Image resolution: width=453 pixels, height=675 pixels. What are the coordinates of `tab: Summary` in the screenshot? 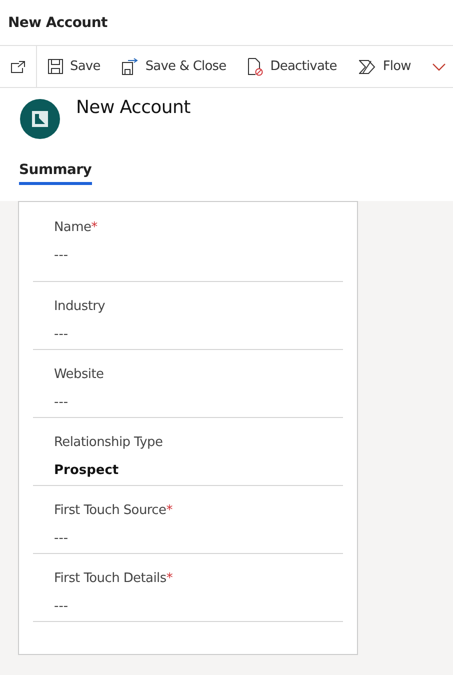 It's located at (55, 173).